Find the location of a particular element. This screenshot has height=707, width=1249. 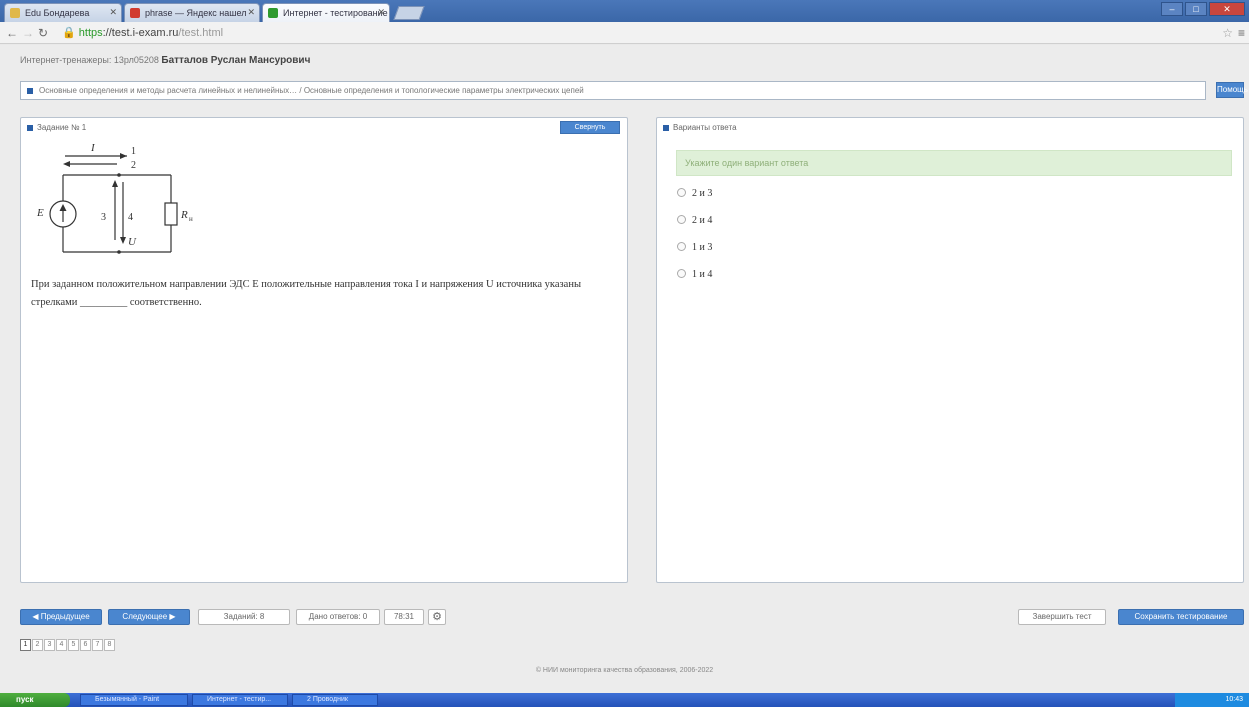

answer-option: 2 и 3 is located at coordinates (694, 193).